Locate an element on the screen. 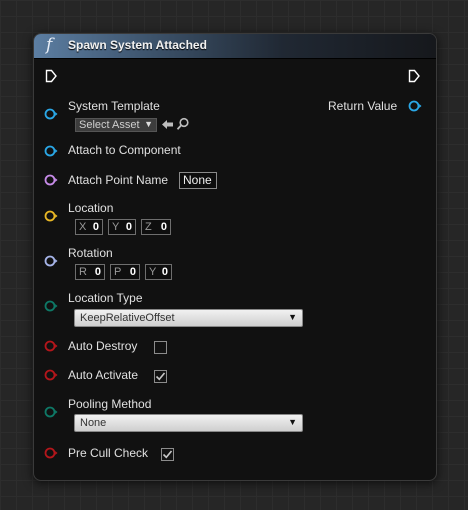 The image size is (468, 510). use-selected-asset-icon is located at coordinates (167, 124).